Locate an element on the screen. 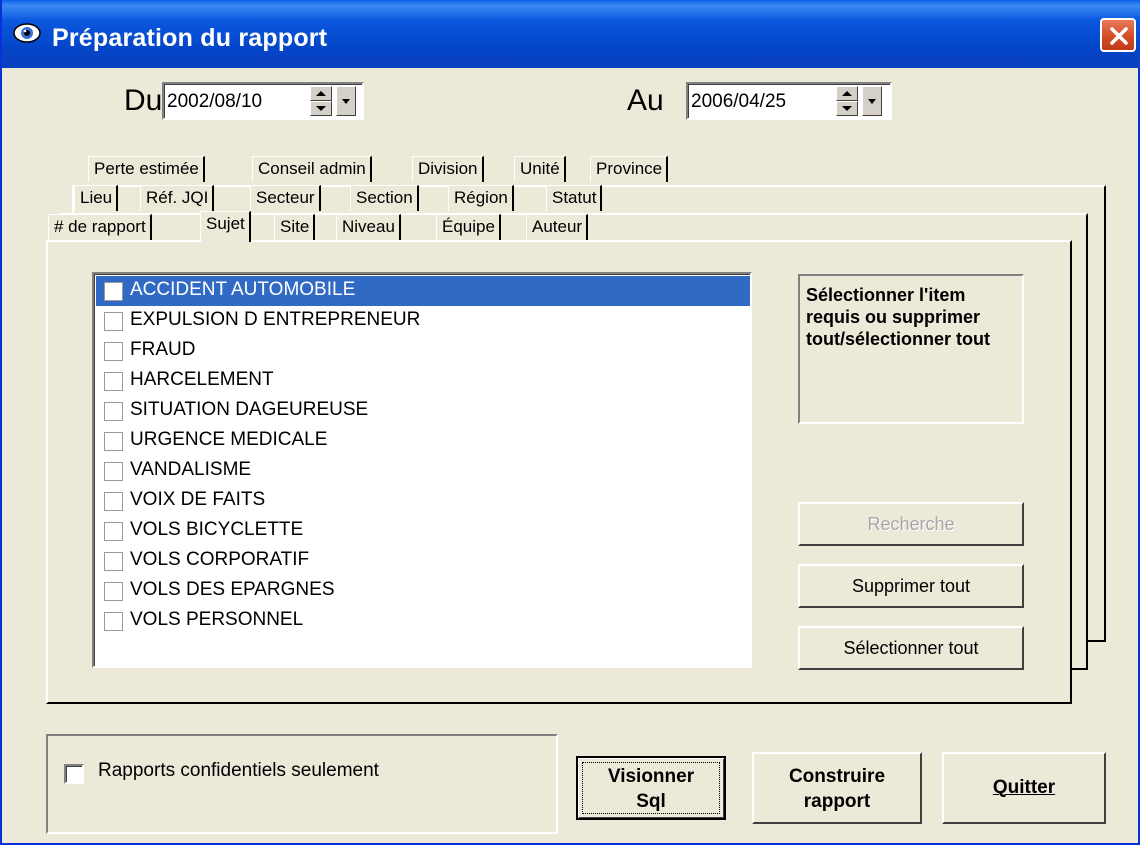  tab-lieu: Lieu is located at coordinates (96, 198).